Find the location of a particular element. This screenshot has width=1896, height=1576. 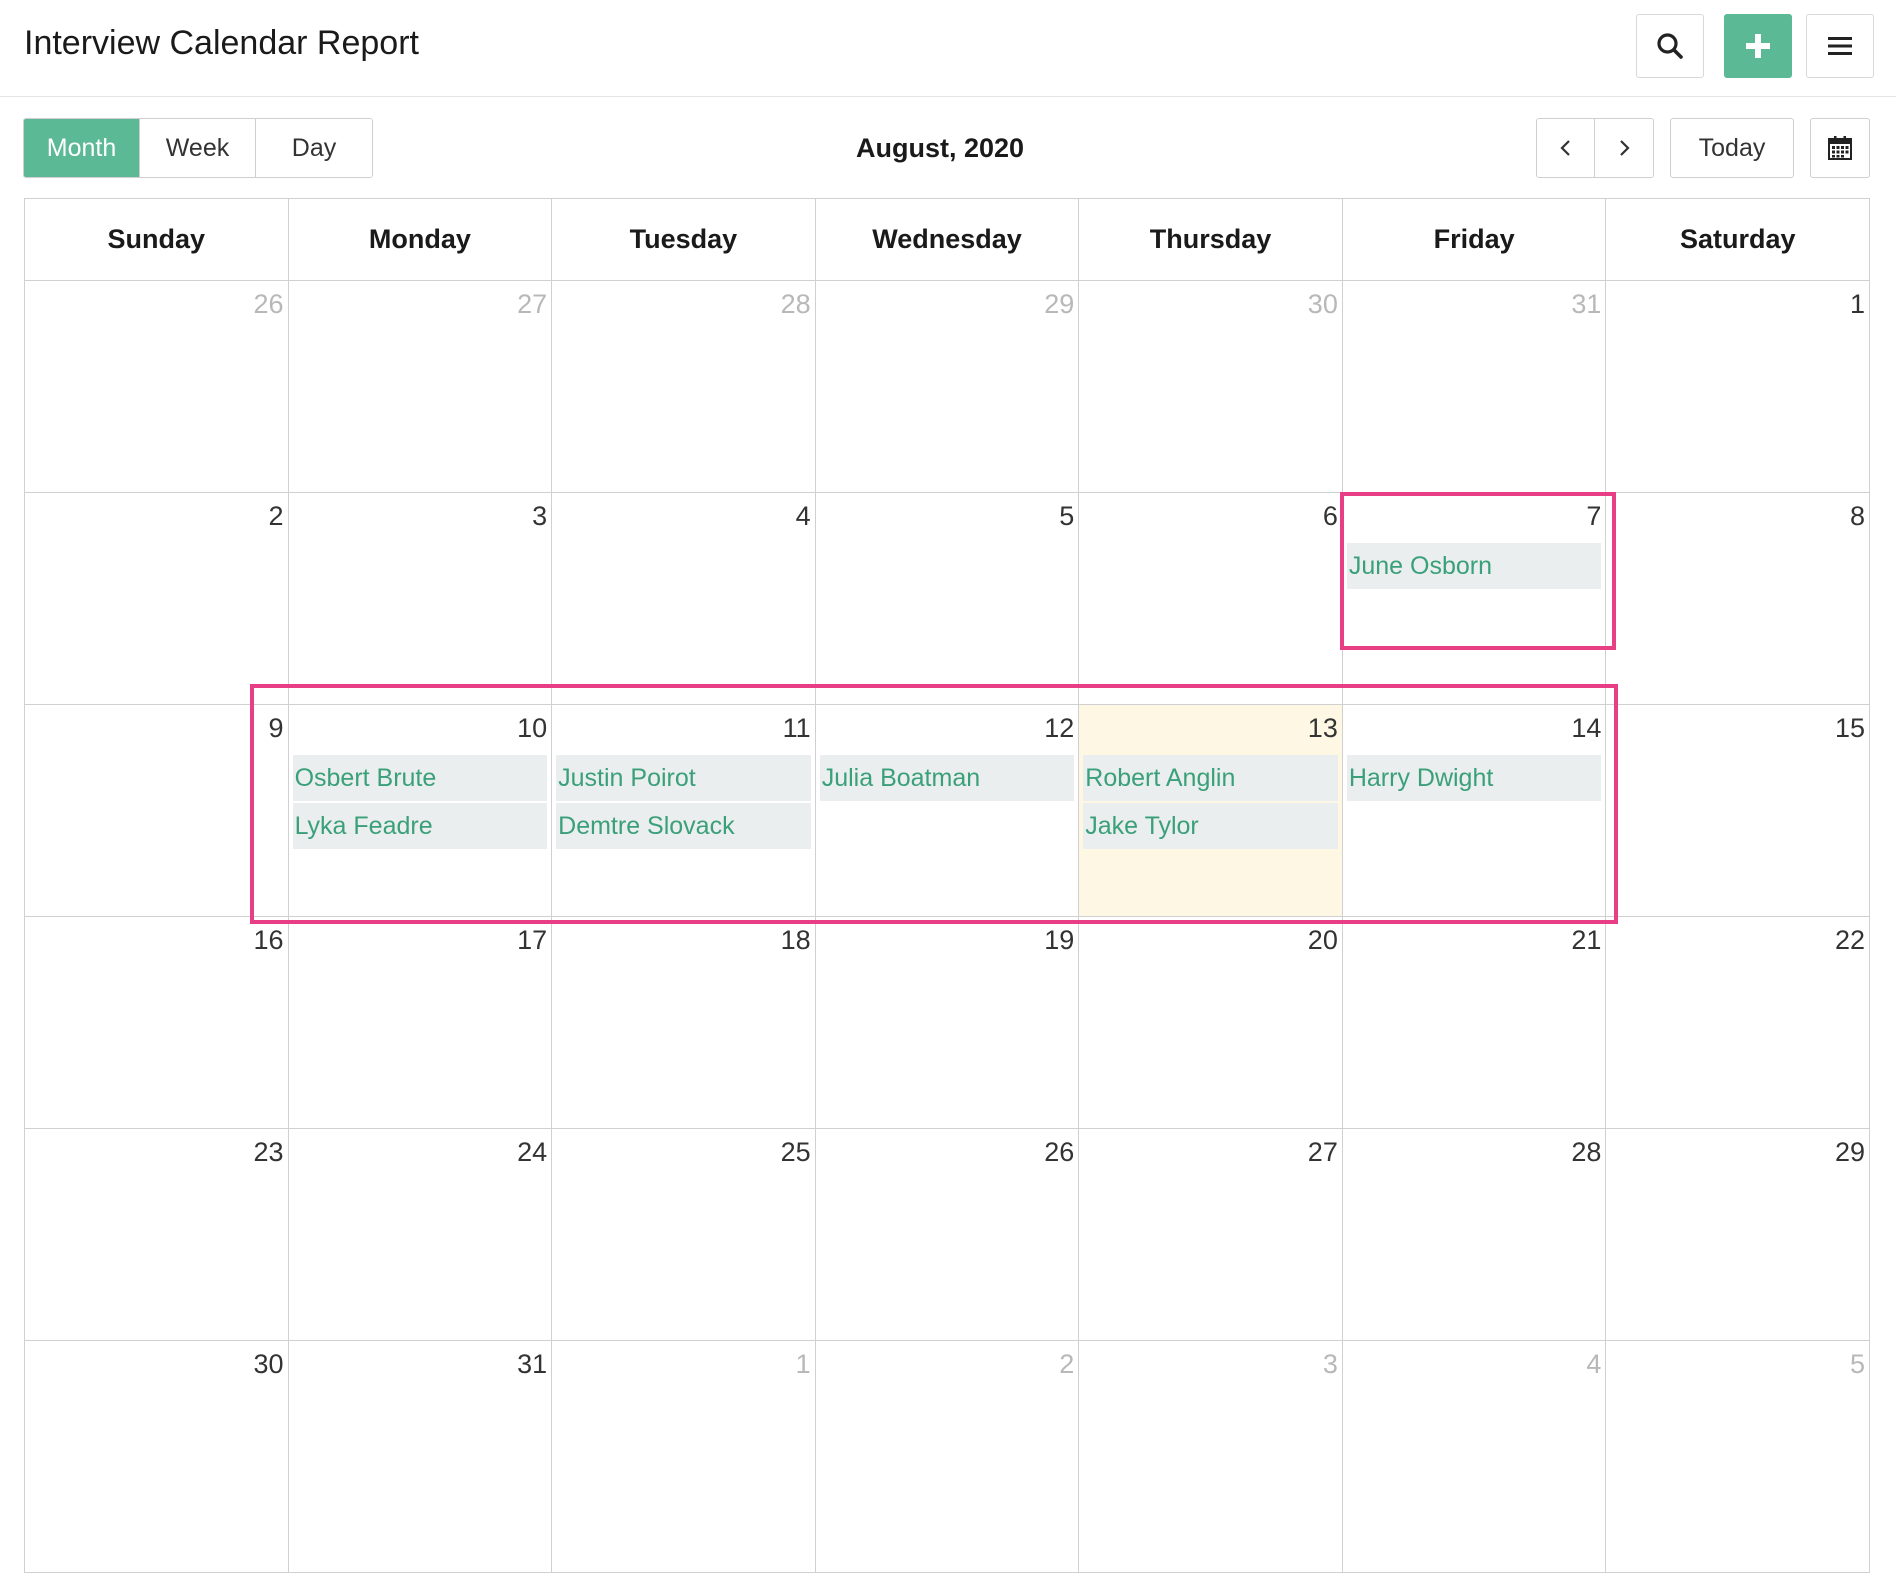

date-picker-button is located at coordinates (1840, 148).